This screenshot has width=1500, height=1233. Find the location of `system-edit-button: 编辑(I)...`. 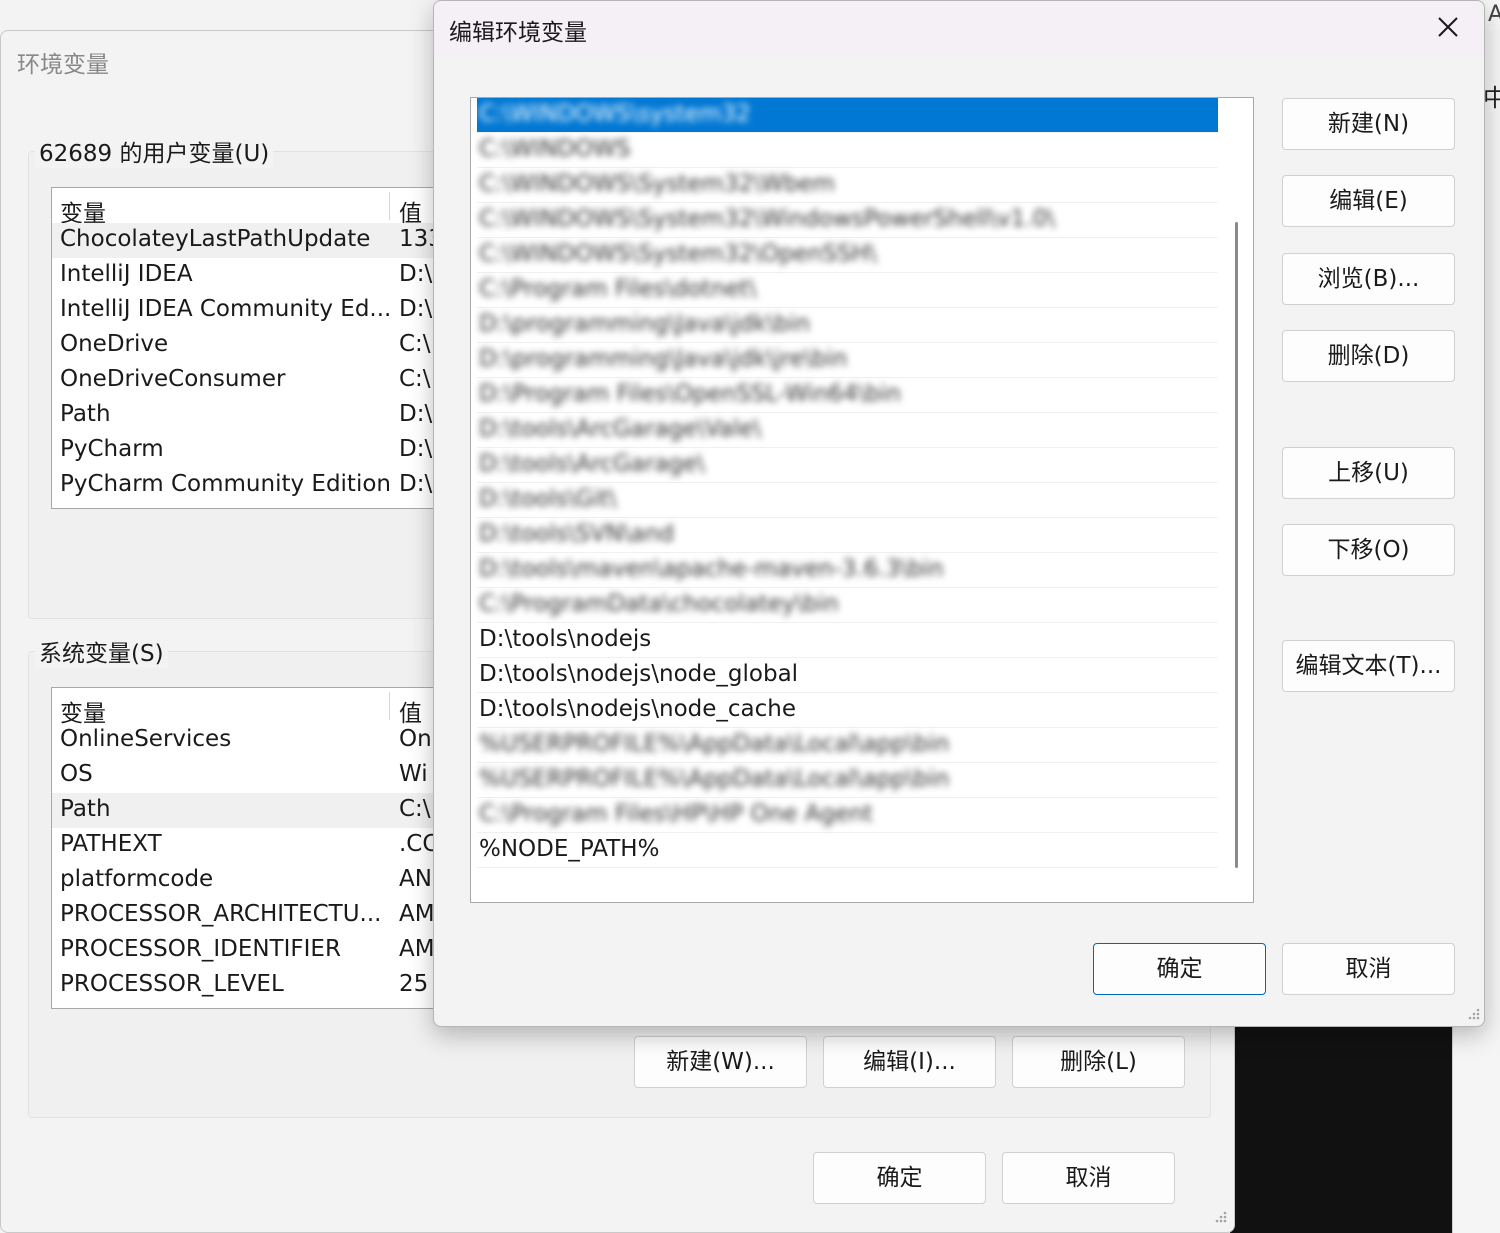

system-edit-button: 编辑(I)... is located at coordinates (909, 1062).